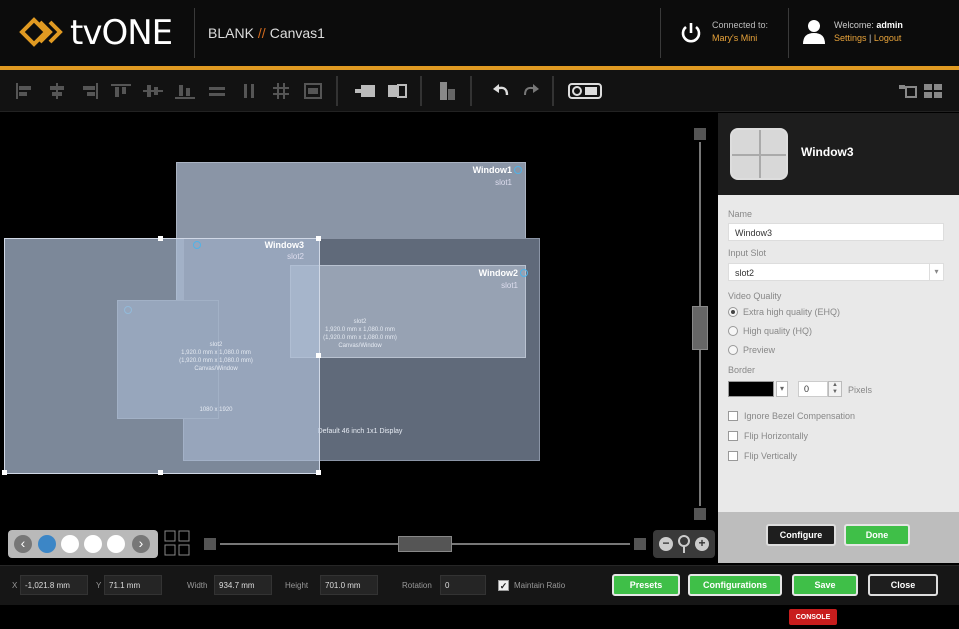  I want to click on logout-link: Logout, so click(888, 38).